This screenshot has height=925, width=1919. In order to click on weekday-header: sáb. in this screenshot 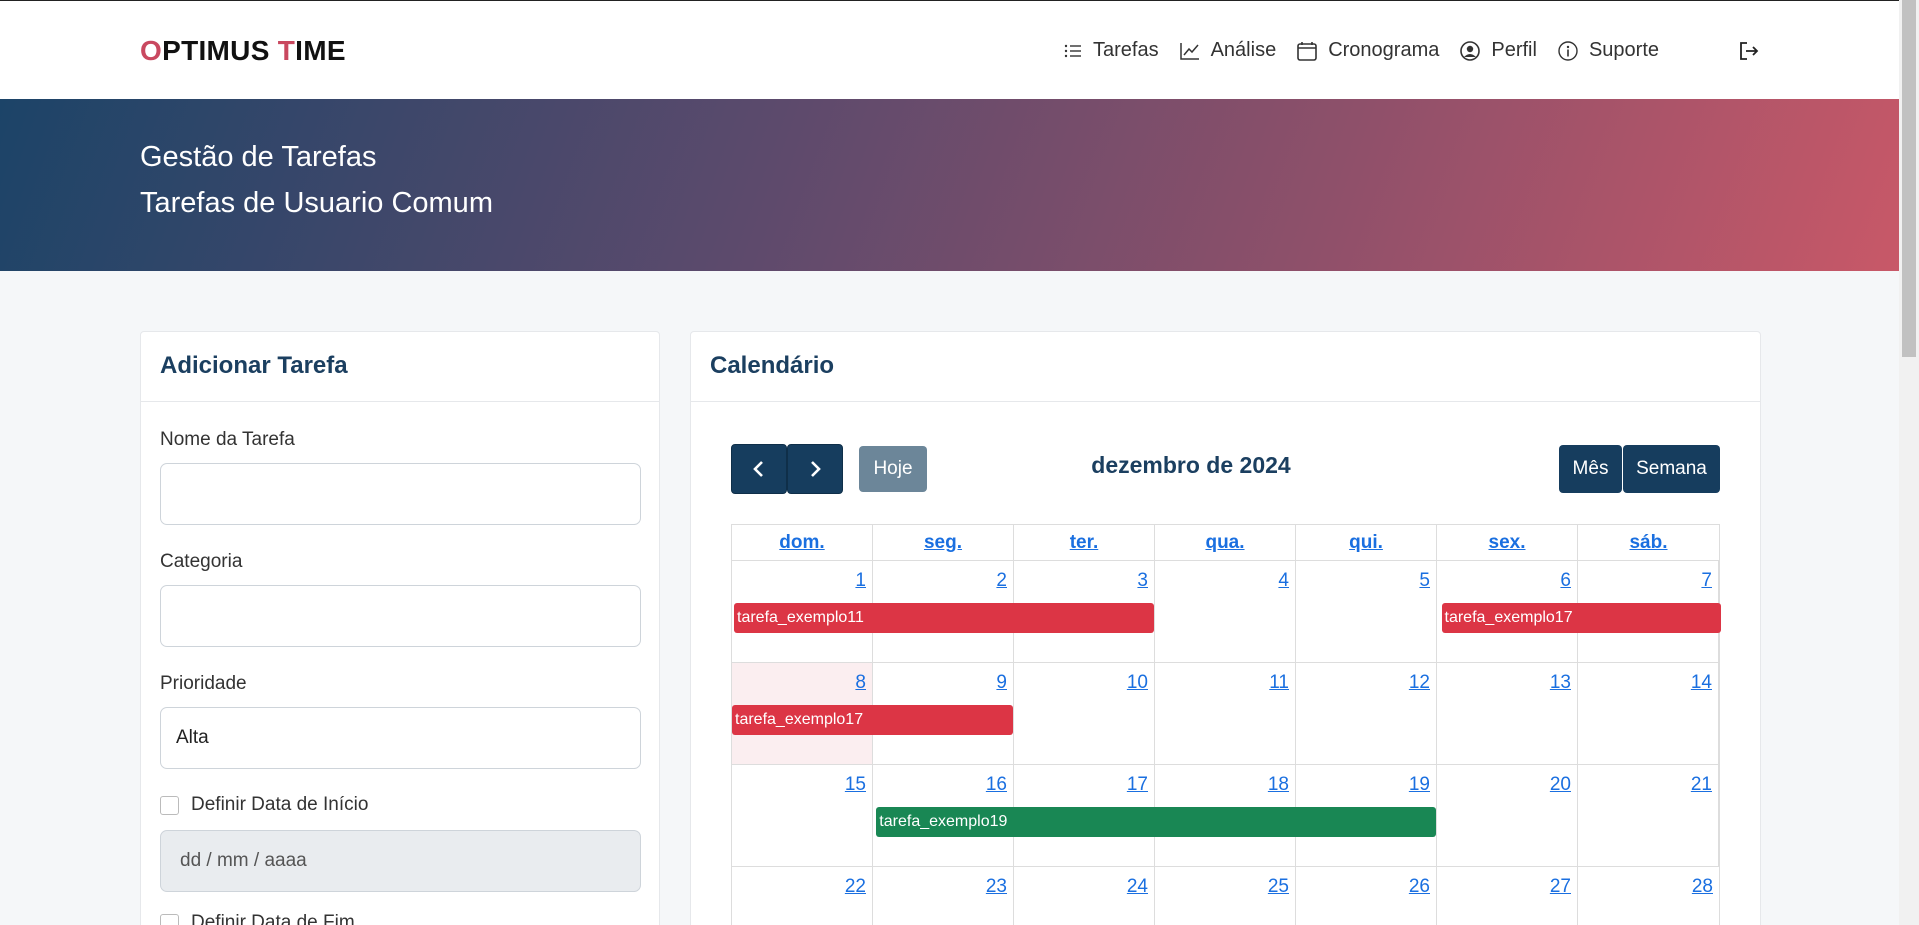, I will do `click(1648, 542)`.